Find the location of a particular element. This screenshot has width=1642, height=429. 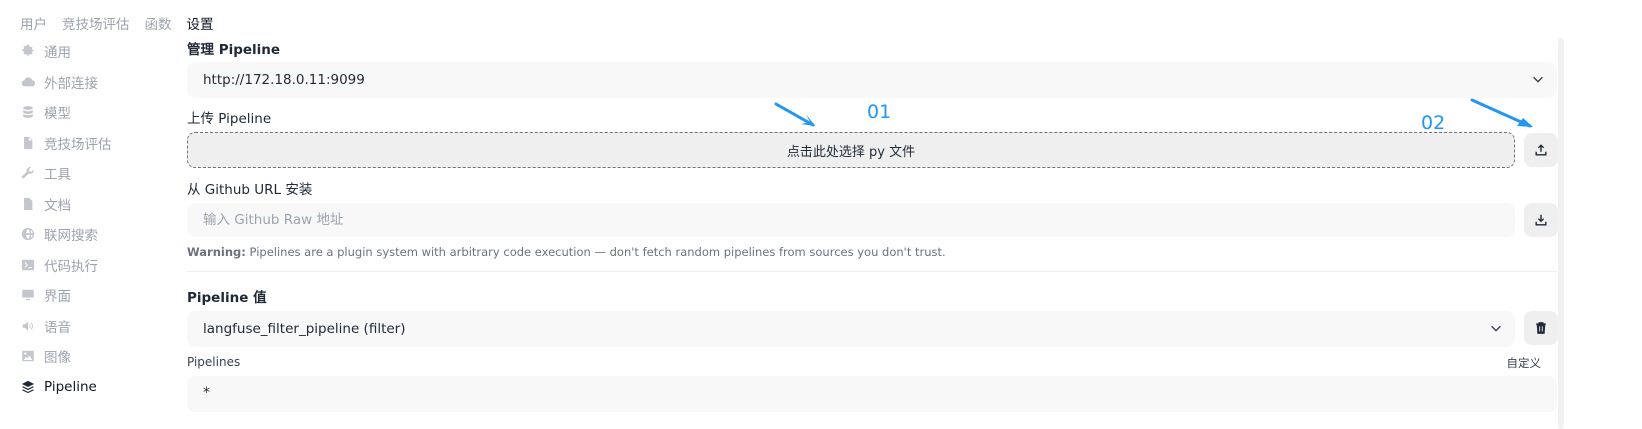

sidebar-item-pipeline: Pipeline is located at coordinates (102, 387).